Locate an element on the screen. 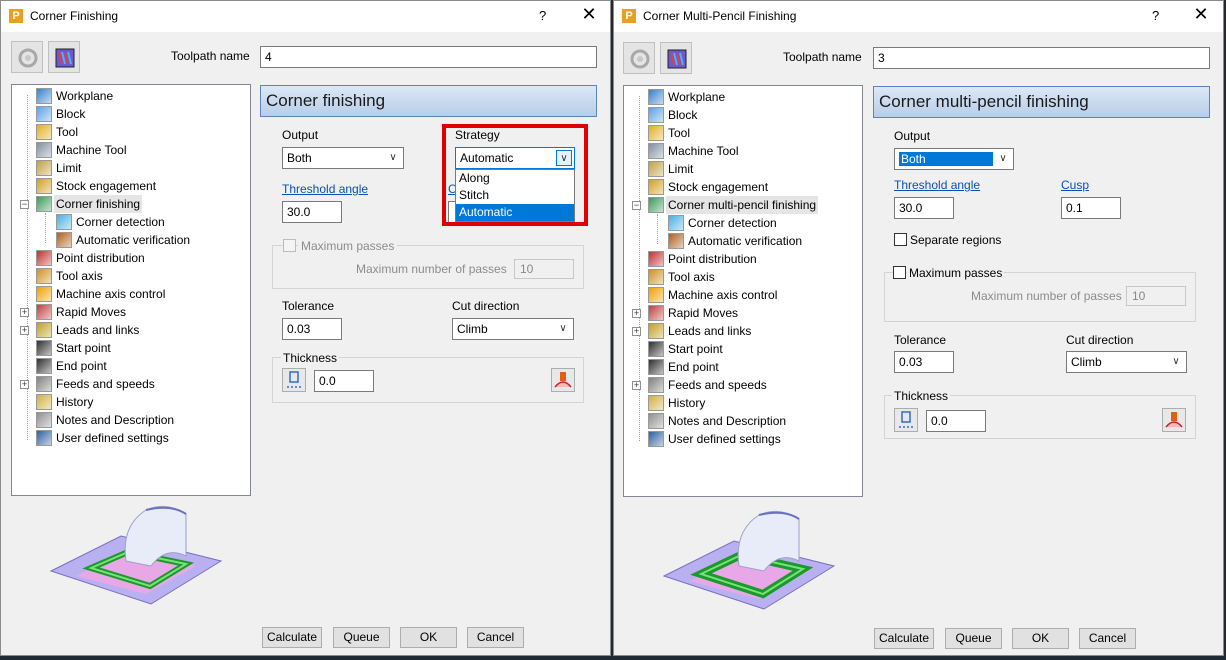  feeds-speeds-icon is located at coordinates (44, 384).